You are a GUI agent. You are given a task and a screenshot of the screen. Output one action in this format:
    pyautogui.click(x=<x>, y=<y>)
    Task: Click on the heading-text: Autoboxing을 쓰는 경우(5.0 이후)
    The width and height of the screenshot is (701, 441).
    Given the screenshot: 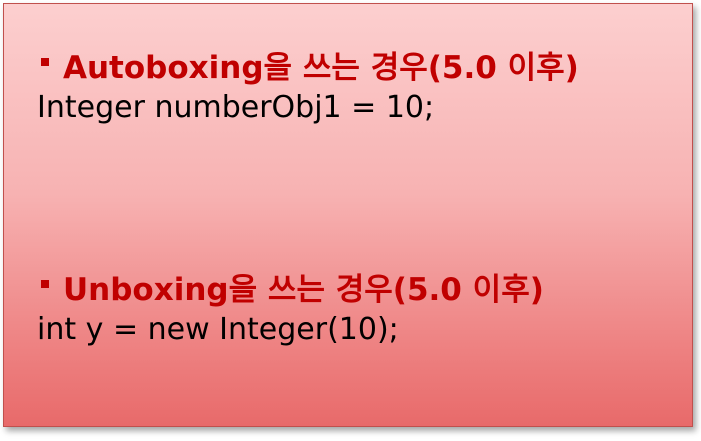 What is the action you would take?
    pyautogui.click(x=321, y=67)
    